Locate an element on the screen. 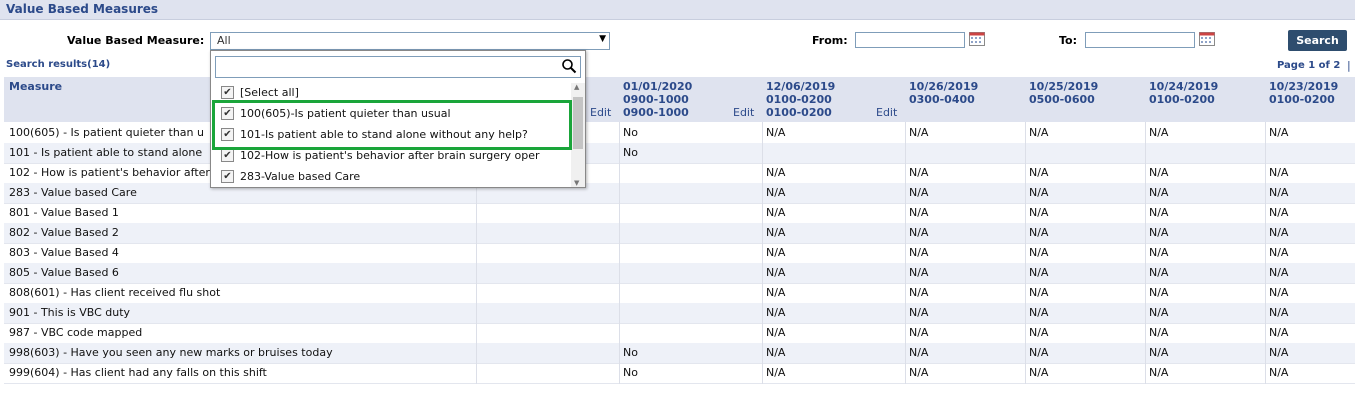 The height and width of the screenshot is (407, 1355). scrollbar-thumb is located at coordinates (578, 123).